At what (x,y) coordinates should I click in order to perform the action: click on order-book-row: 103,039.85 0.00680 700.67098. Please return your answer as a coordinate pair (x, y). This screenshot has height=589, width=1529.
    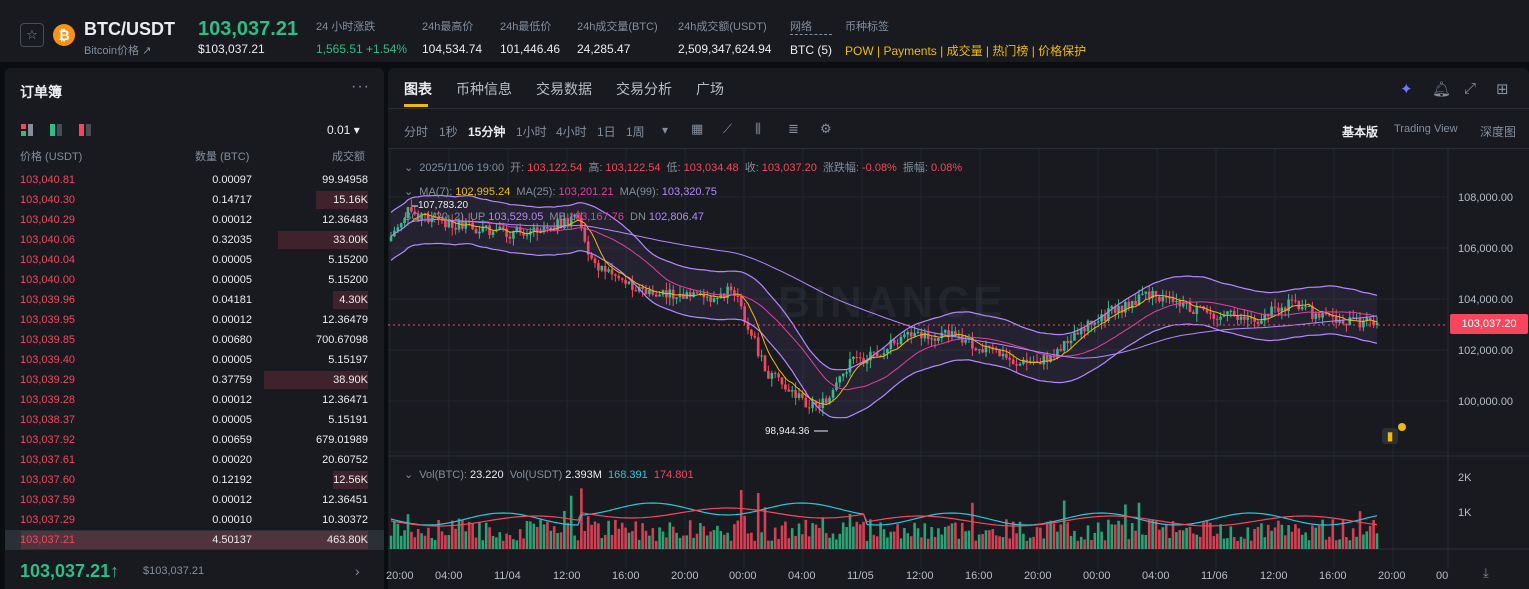
    Looking at the image, I should click on (194, 340).